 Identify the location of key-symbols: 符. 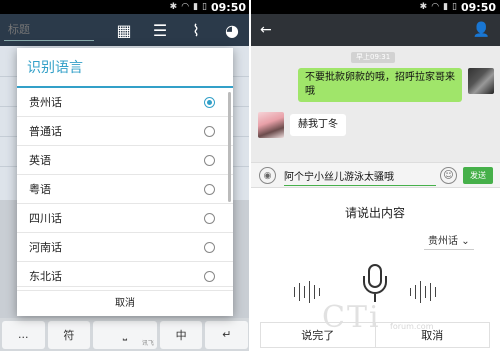
(69, 334).